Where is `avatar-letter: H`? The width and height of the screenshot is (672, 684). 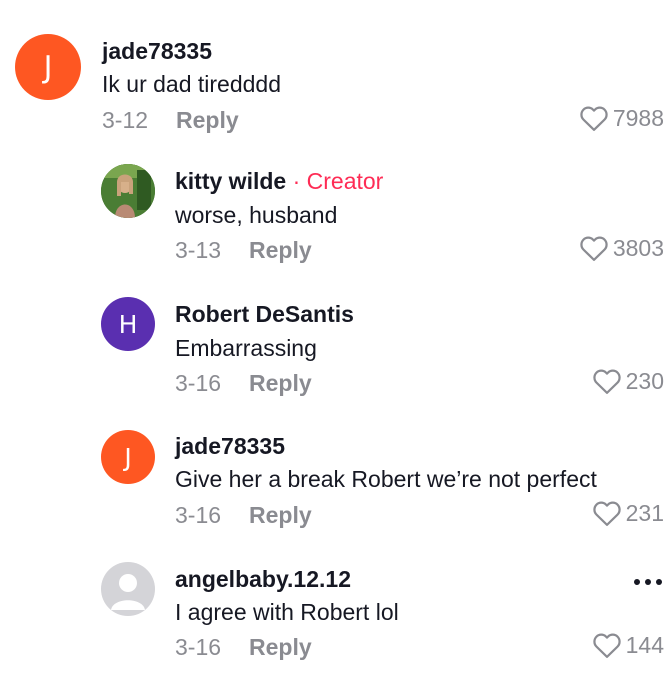 avatar-letter: H is located at coordinates (128, 324).